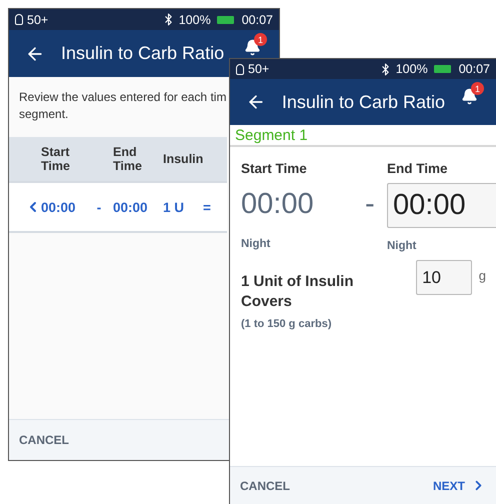 The height and width of the screenshot is (504, 496). What do you see at coordinates (402, 246) in the screenshot?
I see `end-period: Night` at bounding box center [402, 246].